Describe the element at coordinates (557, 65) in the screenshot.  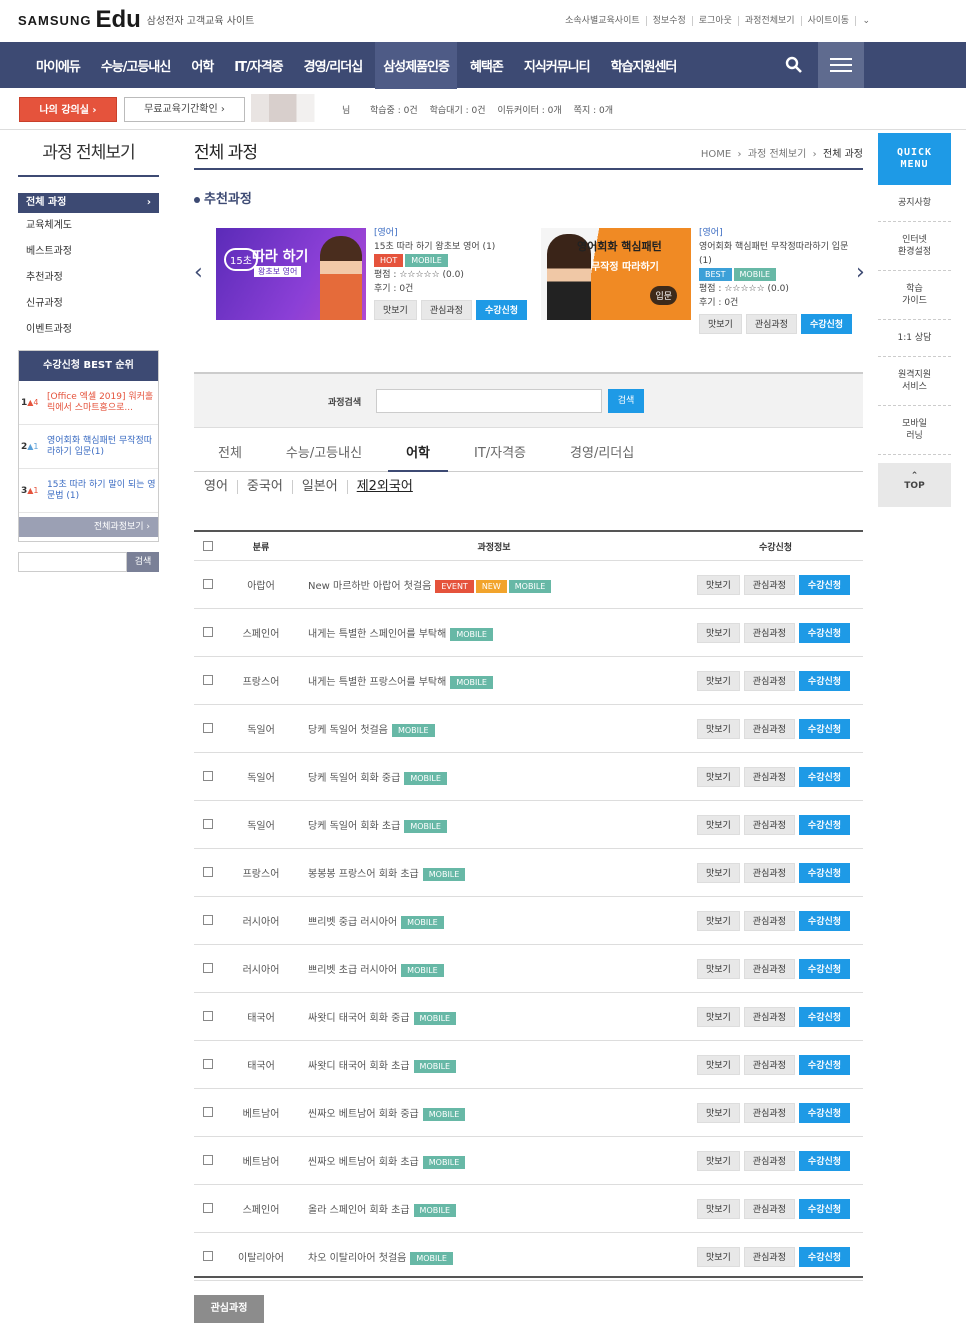
I see `gnb-item: 지식커뮤니티` at that location.